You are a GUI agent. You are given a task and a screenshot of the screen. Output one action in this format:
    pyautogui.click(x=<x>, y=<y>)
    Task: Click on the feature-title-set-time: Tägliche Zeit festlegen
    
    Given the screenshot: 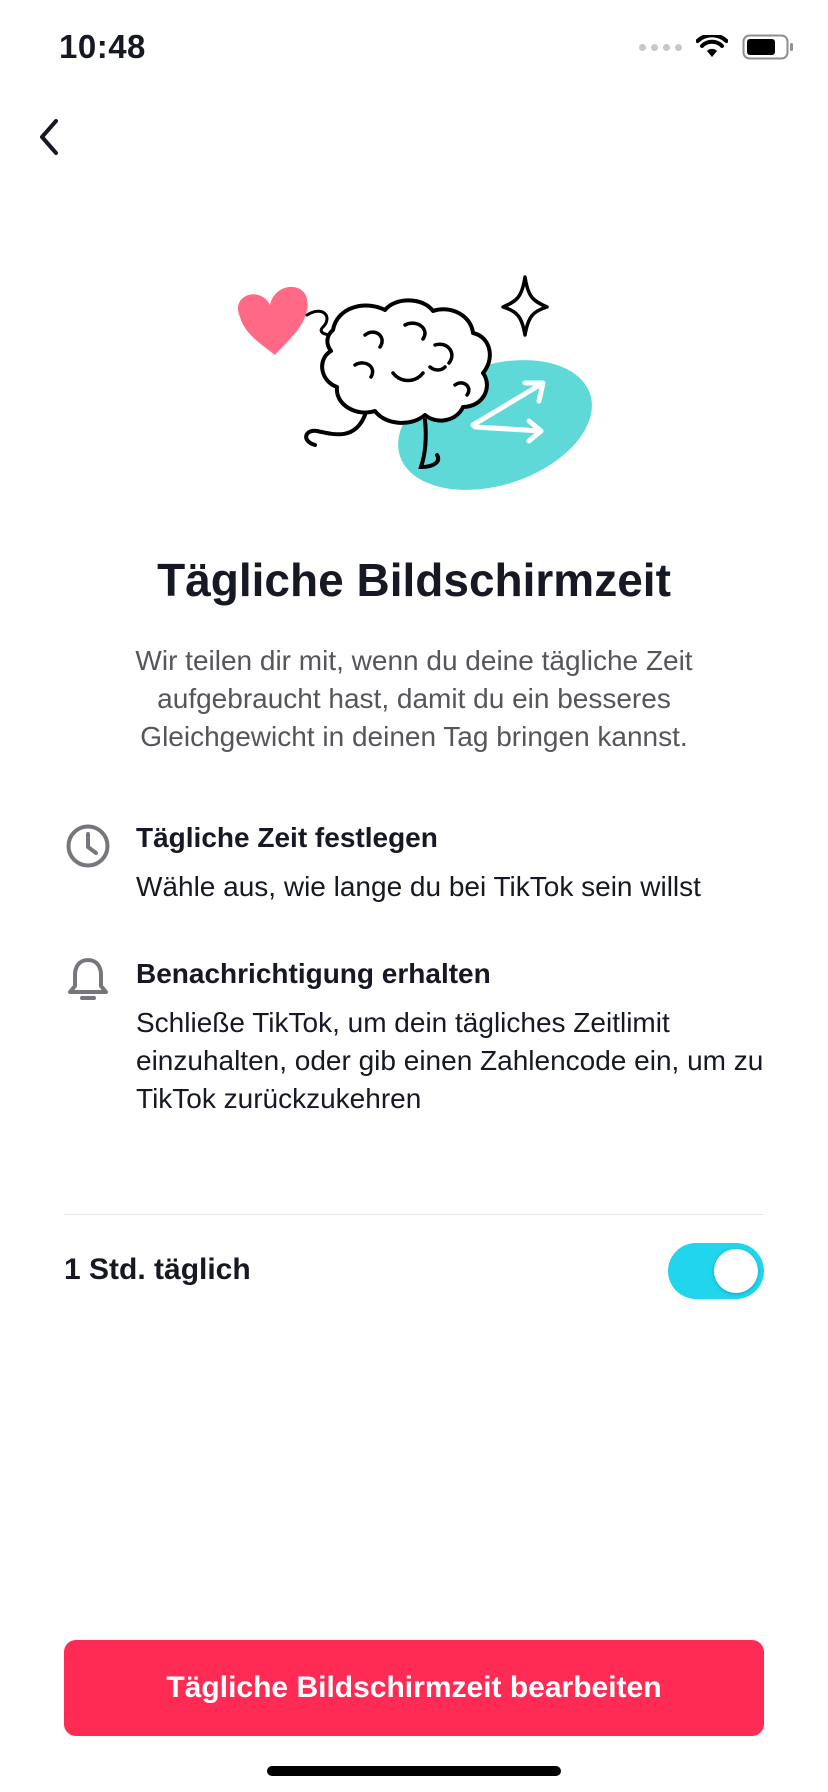 What is the action you would take?
    pyautogui.click(x=287, y=837)
    